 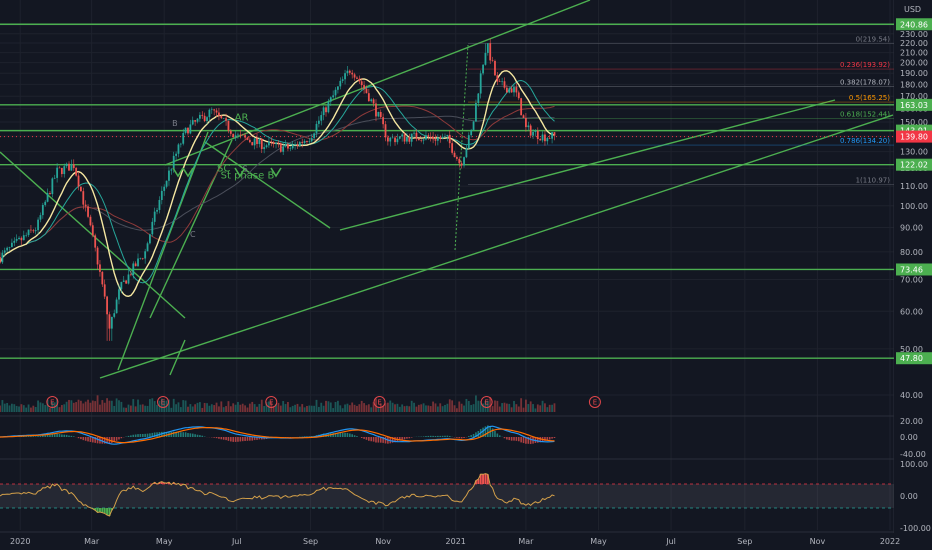 What do you see at coordinates (52, 403) in the screenshot?
I see `earnings-marker-label: E` at bounding box center [52, 403].